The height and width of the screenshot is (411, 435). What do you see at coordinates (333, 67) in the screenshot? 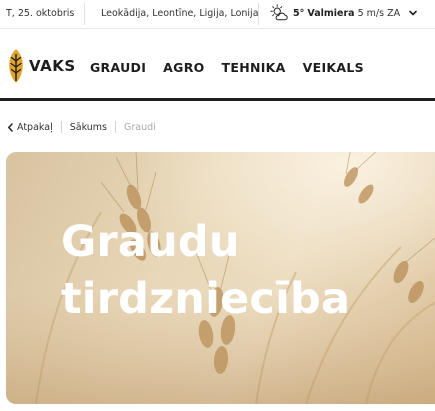
I see `nav-item-veikals: VEIKALS` at bounding box center [333, 67].